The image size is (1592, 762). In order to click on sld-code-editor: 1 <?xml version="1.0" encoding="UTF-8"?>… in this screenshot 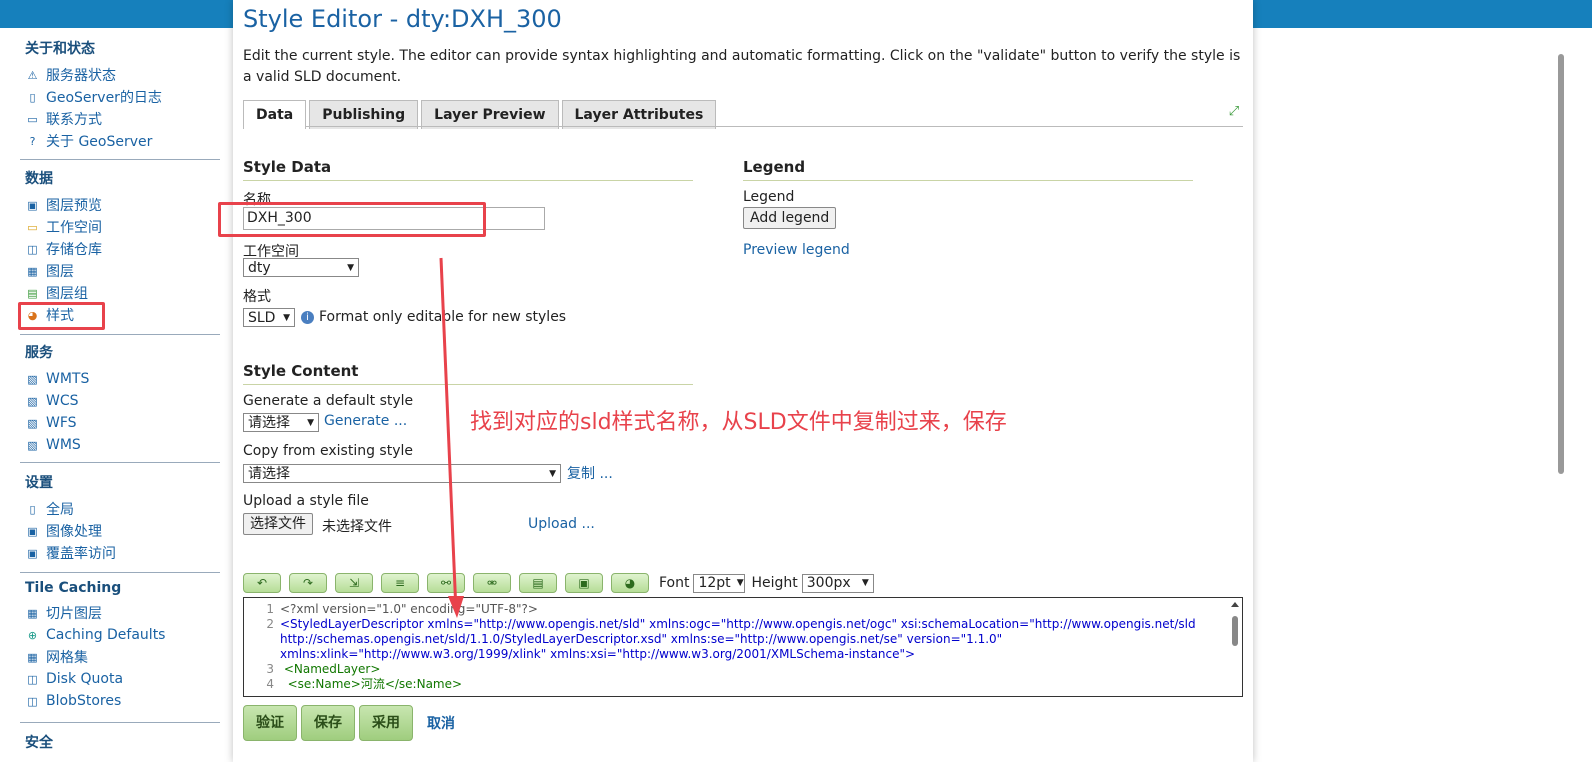, I will do `click(743, 647)`.